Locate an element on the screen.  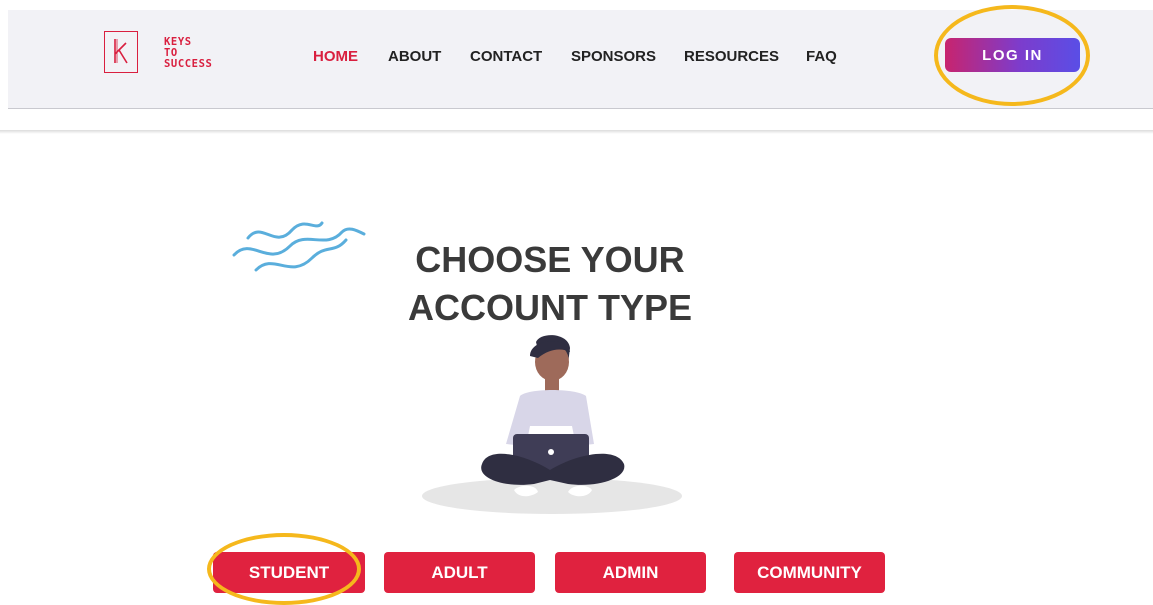
login-highlight-ring is located at coordinates (1012, 55).